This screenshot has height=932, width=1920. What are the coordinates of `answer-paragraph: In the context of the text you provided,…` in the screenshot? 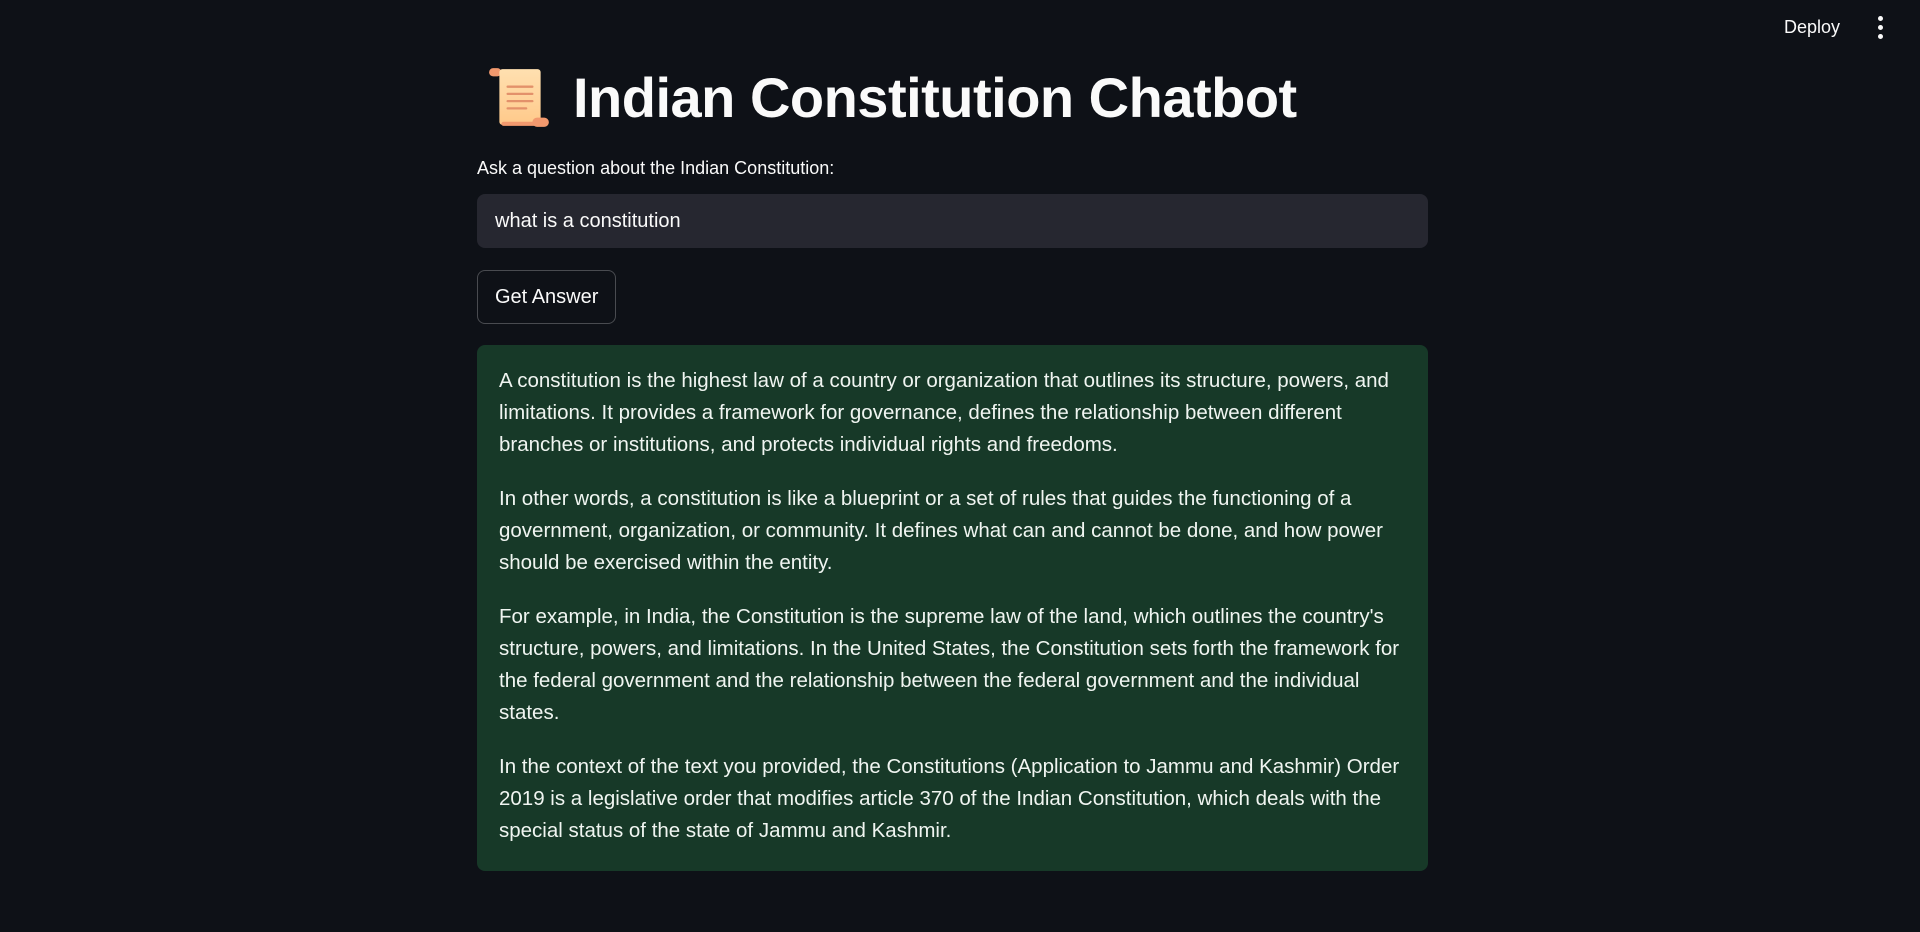 It's located at (949, 798).